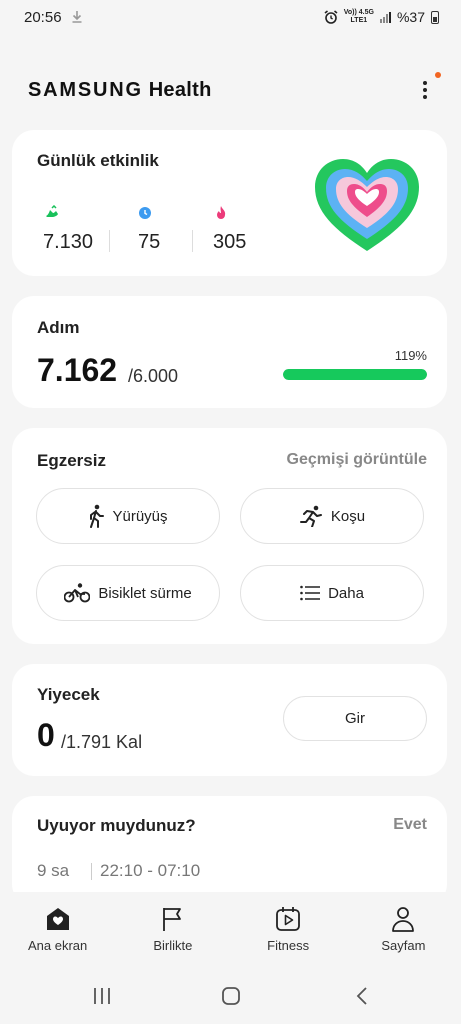  I want to click on running-button: Koşu, so click(332, 516).